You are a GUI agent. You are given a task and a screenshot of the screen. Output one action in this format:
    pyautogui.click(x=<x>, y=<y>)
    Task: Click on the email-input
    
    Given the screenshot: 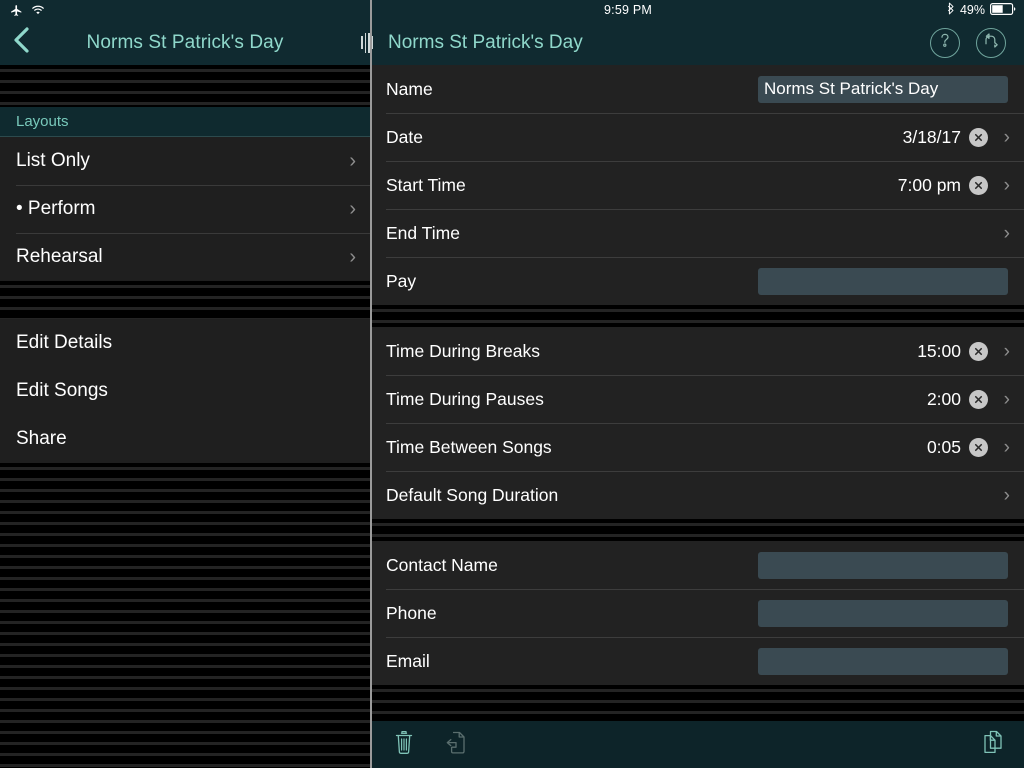 What is the action you would take?
    pyautogui.click(x=883, y=661)
    